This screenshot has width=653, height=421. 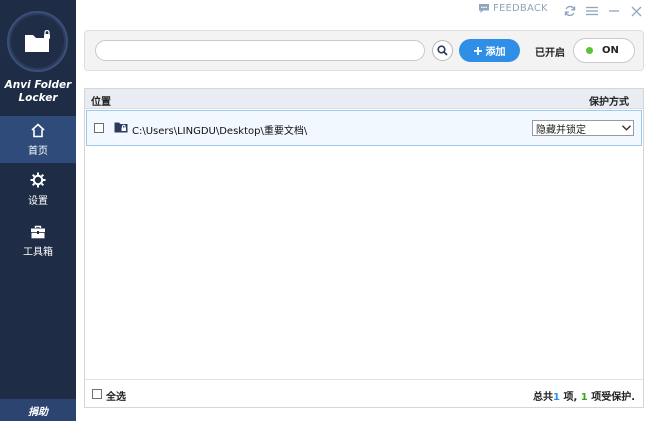 I want to click on sidebar: Anvi Folder Locker 首页 设置 工具箱 捐助, so click(x=38, y=210).